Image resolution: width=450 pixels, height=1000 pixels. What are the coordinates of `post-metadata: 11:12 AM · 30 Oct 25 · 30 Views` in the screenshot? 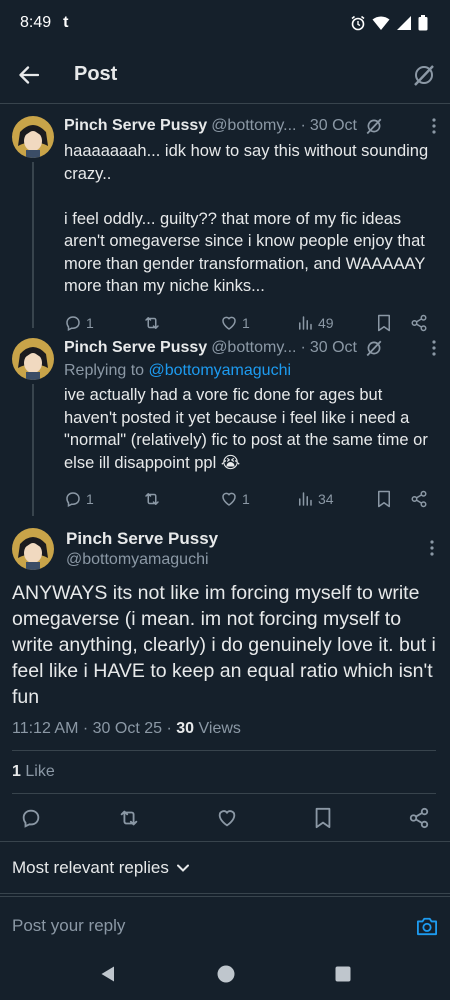 It's located at (224, 735).